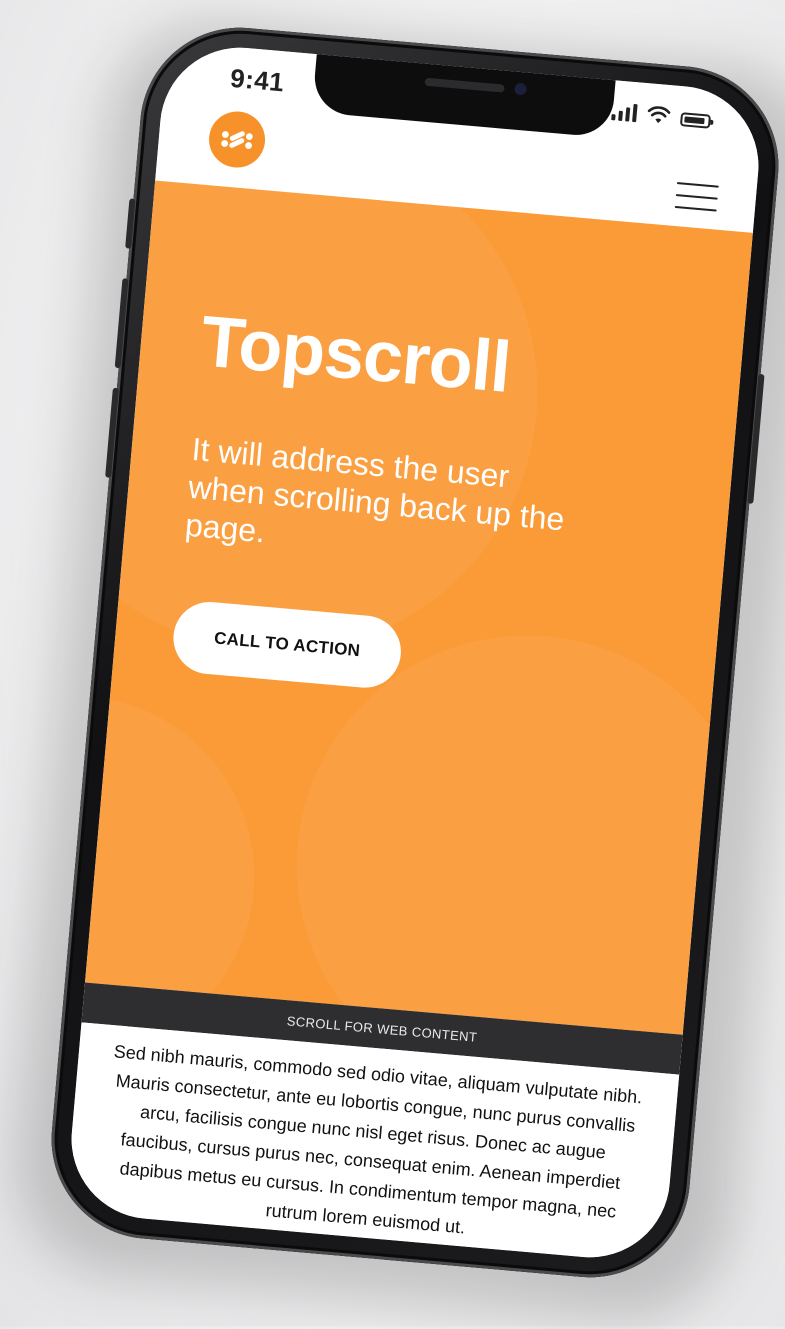 This screenshot has height=1329, width=785. I want to click on front-camera, so click(521, 89).